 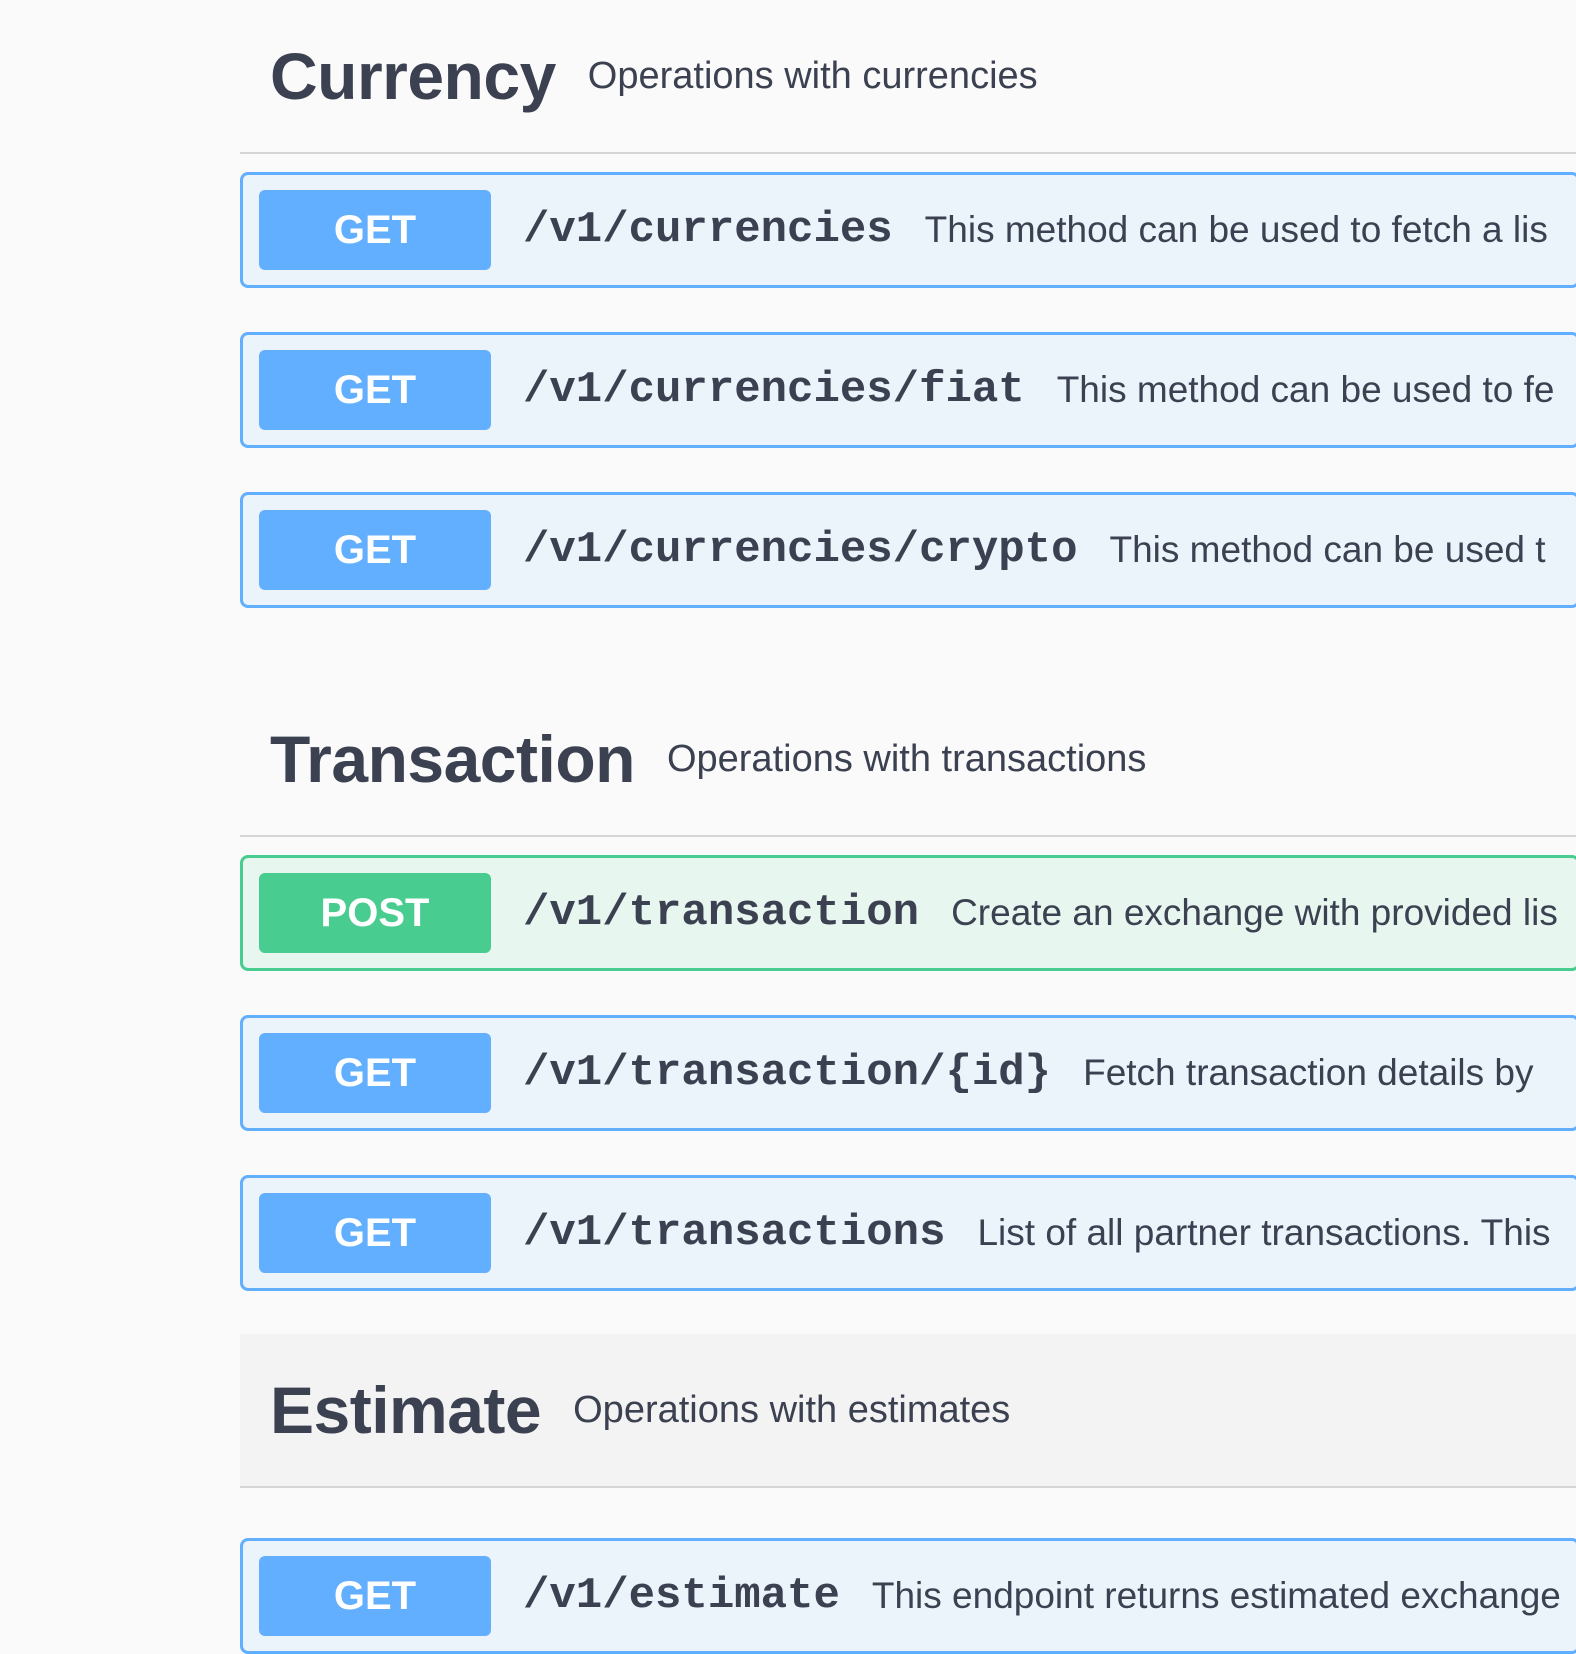 I want to click on endpoint-summary: This endpoint returns estimated exchange, so click(x=1216, y=1595).